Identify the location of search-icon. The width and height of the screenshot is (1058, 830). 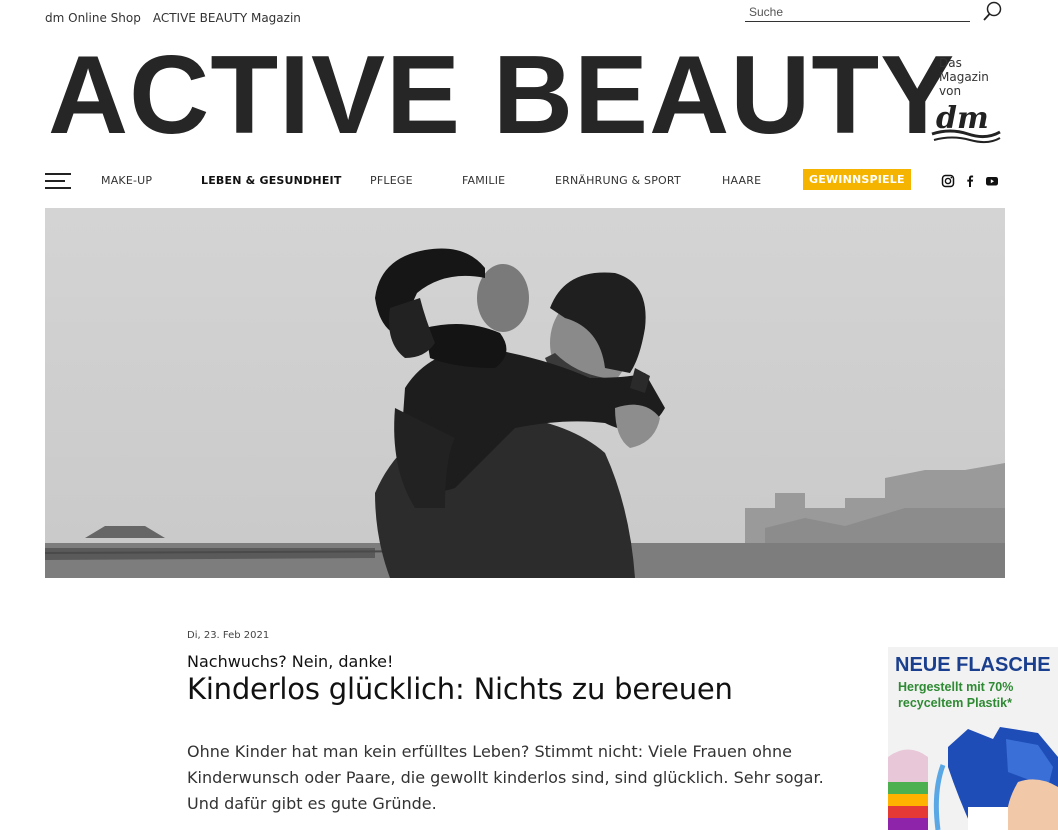
(993, 11).